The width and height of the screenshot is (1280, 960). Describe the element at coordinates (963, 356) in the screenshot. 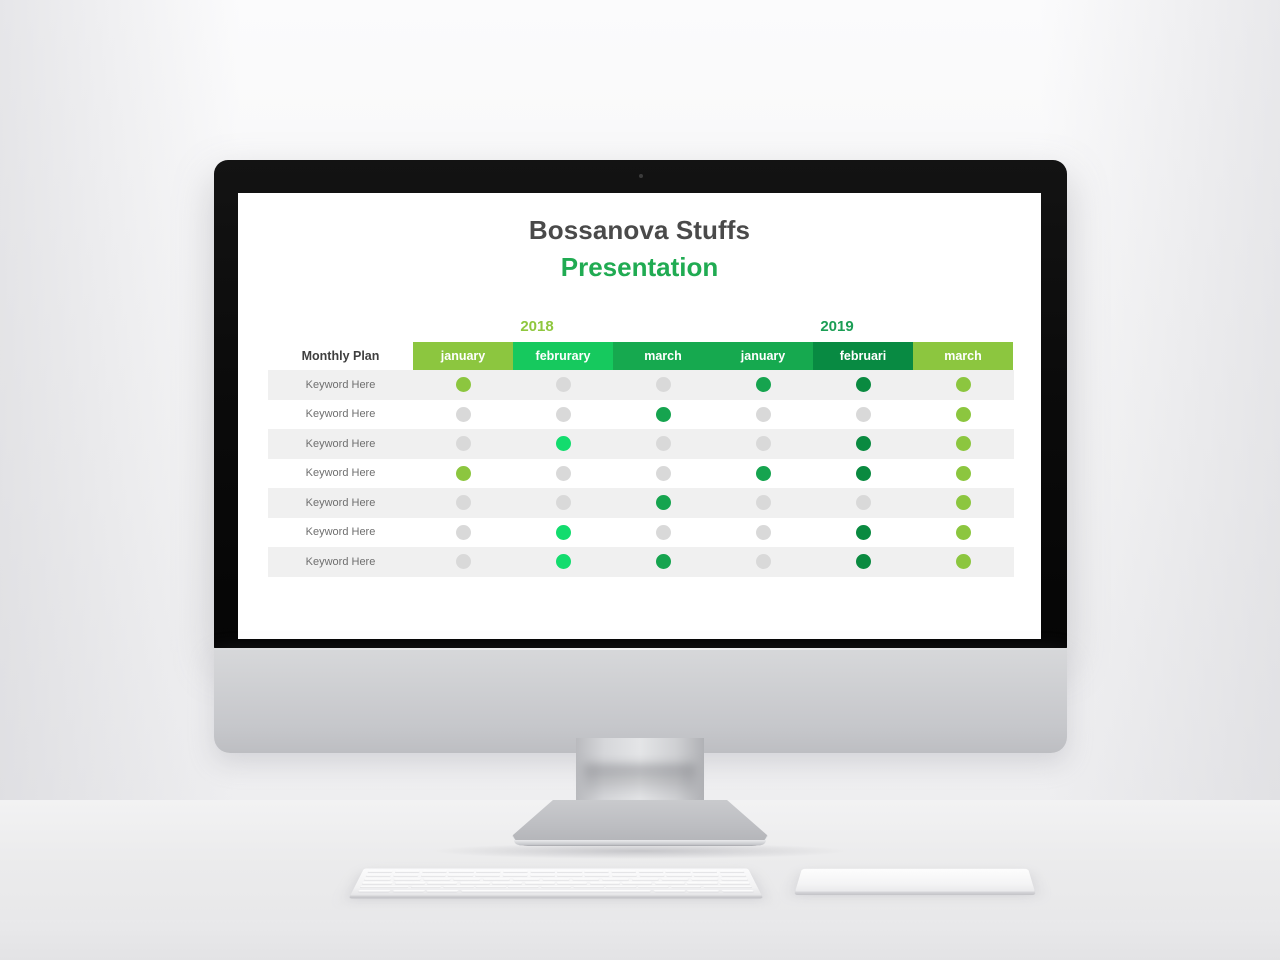

I see `column-header-march-2019: march` at that location.